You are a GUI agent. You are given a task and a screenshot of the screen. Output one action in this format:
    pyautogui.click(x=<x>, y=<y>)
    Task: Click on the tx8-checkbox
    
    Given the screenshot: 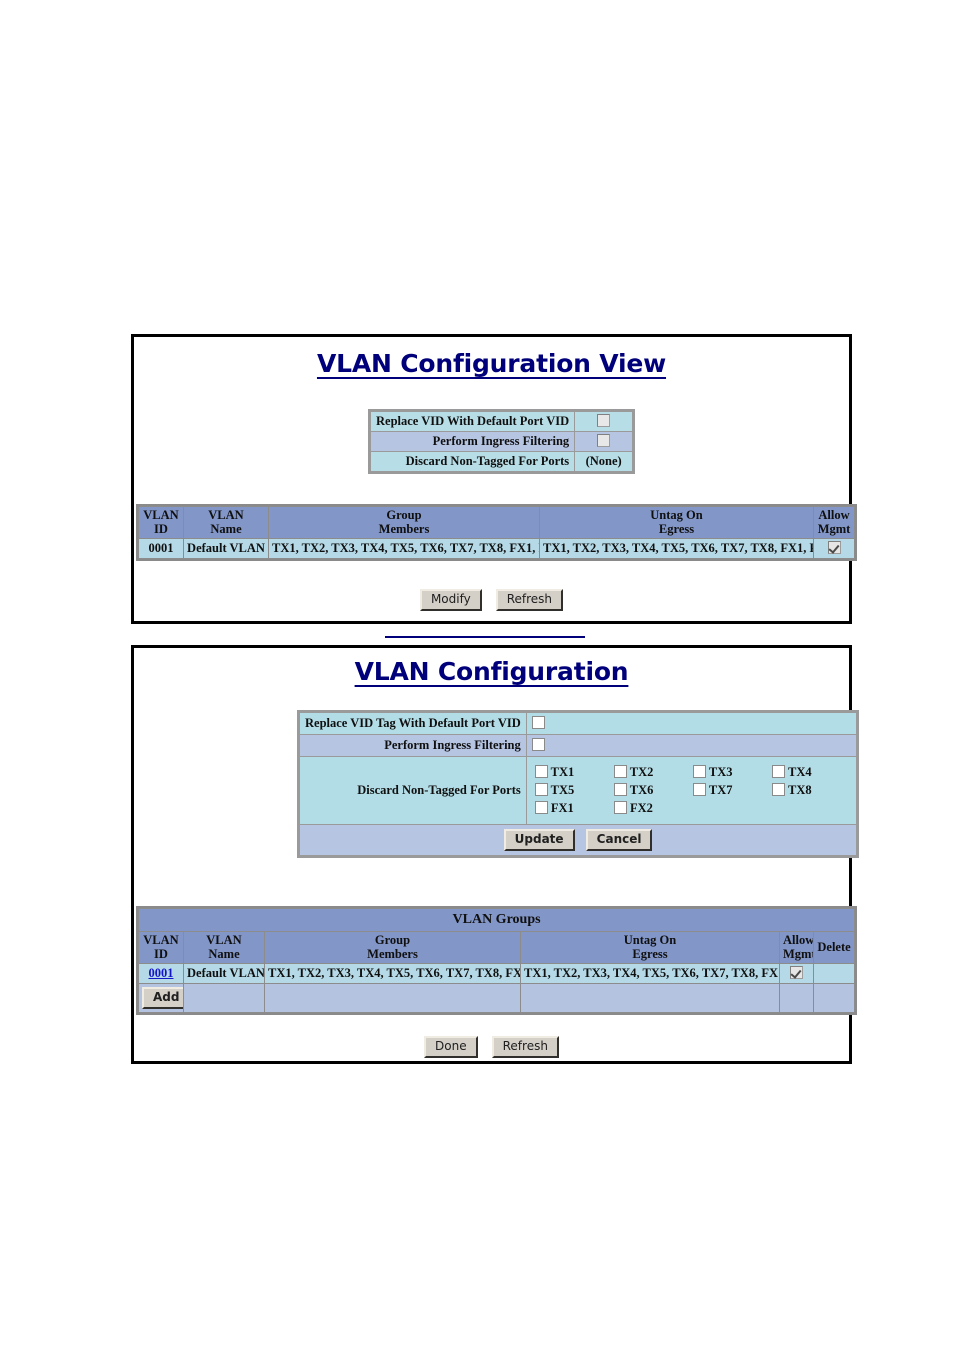 What is the action you would take?
    pyautogui.click(x=779, y=789)
    